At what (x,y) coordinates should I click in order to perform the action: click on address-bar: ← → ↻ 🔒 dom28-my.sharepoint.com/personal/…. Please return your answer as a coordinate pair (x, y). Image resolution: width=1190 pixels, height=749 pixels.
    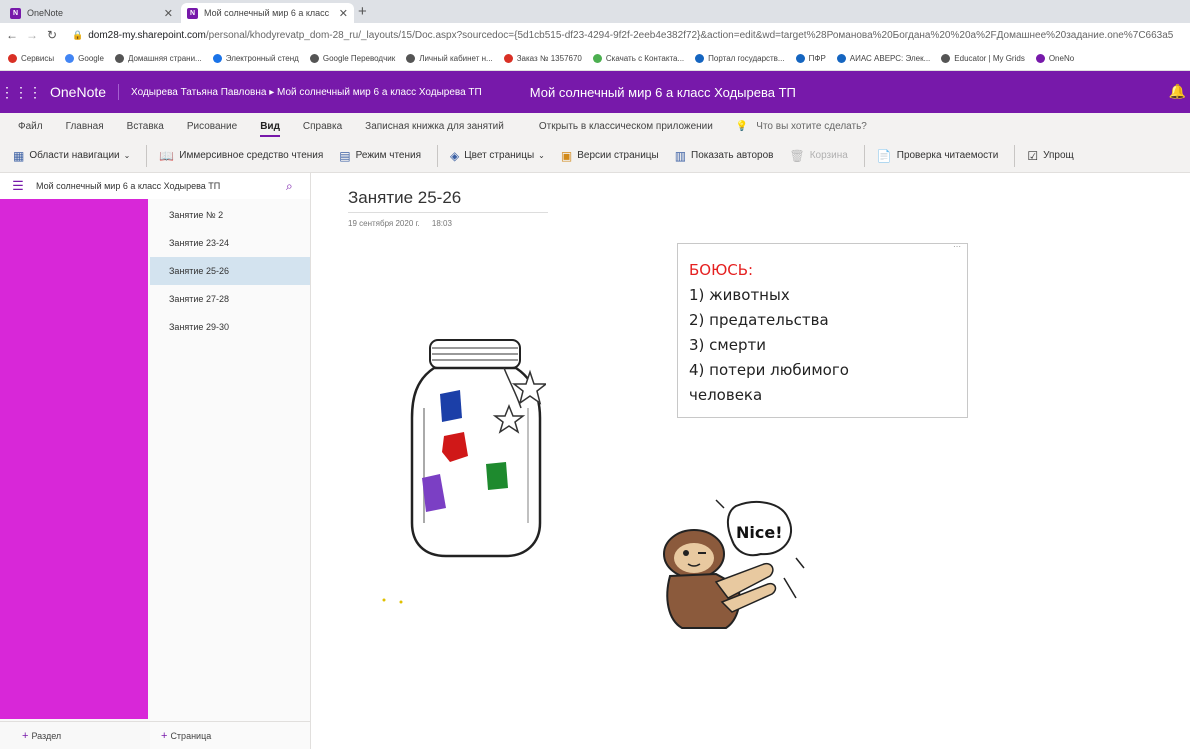
    Looking at the image, I should click on (595, 35).